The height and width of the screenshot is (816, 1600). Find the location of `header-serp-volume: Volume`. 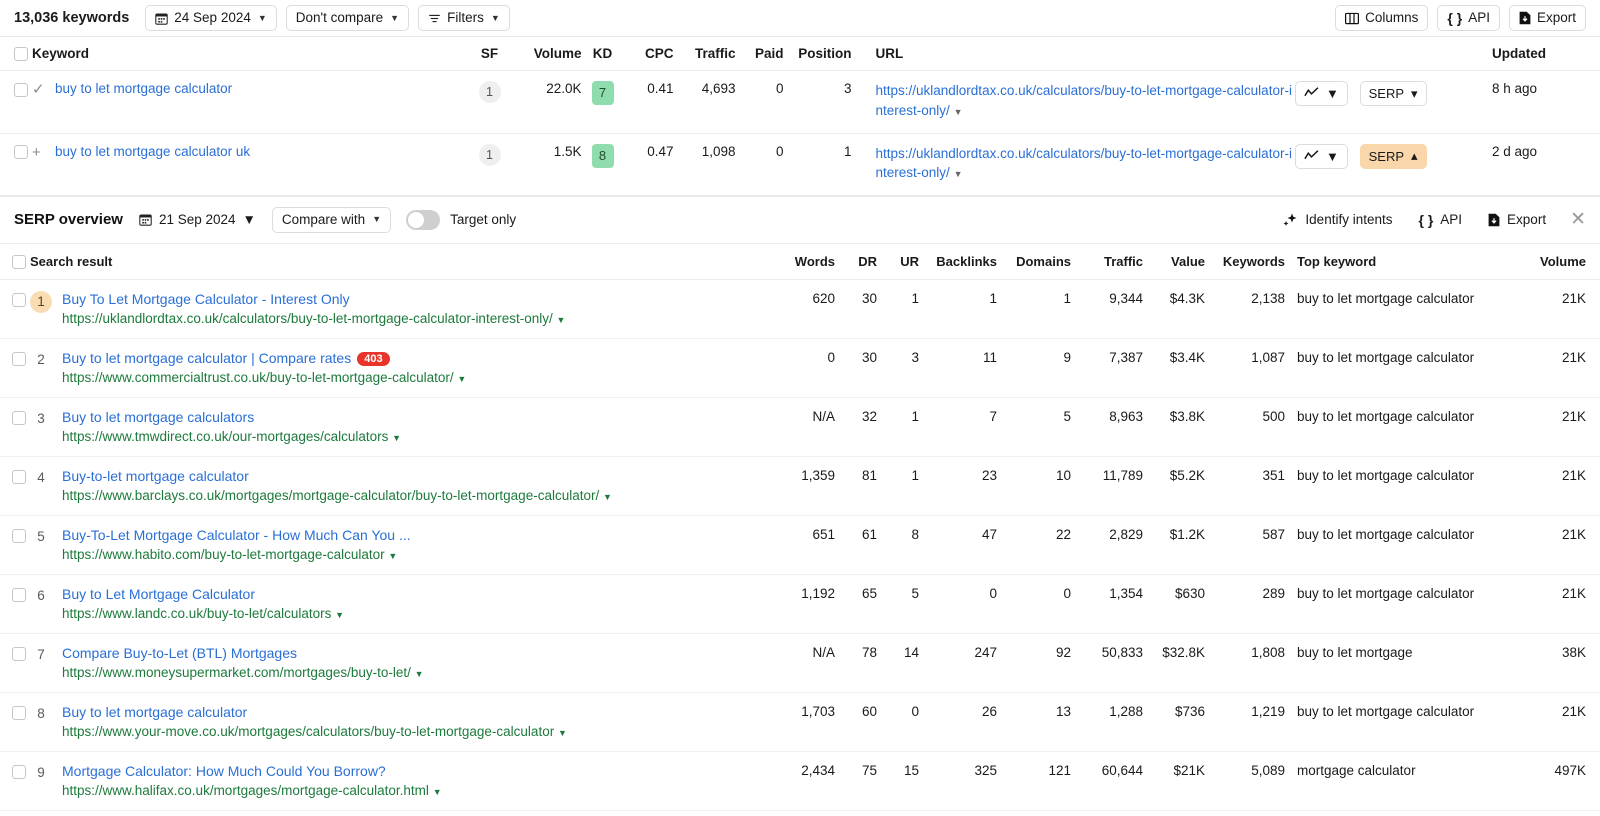

header-serp-volume: Volume is located at coordinates (1565, 262).